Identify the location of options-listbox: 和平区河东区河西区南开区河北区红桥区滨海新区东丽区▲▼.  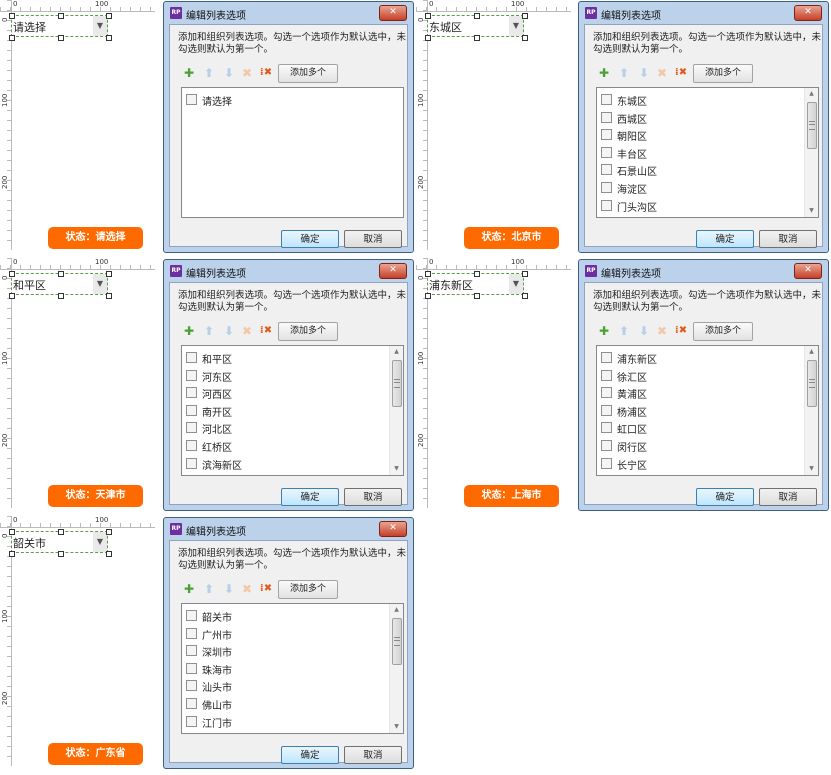
(292, 410).